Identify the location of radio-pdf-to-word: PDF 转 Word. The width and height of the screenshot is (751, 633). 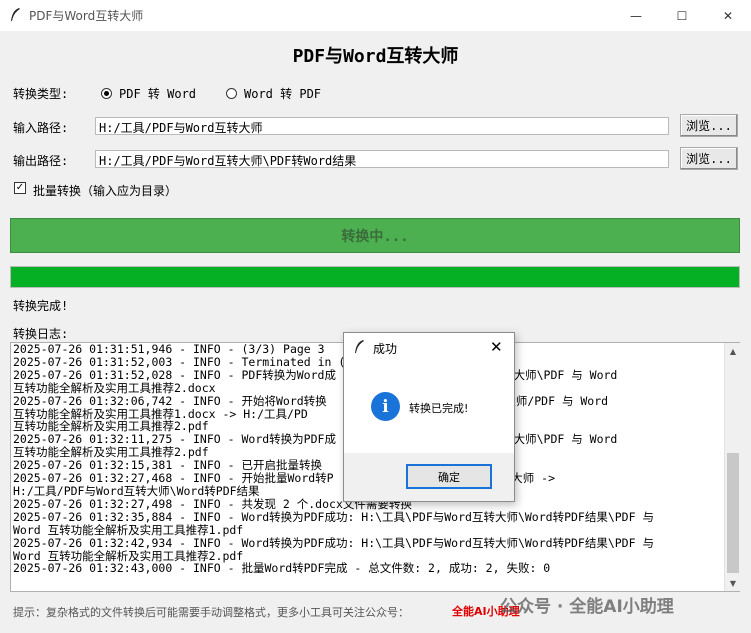
(148, 93).